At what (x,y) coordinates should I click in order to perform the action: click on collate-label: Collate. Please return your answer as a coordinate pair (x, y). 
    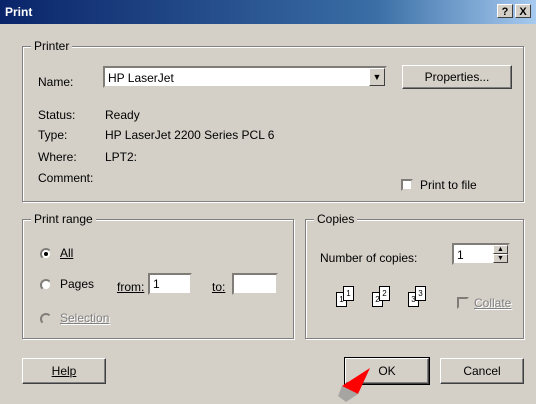
    Looking at the image, I should click on (493, 303).